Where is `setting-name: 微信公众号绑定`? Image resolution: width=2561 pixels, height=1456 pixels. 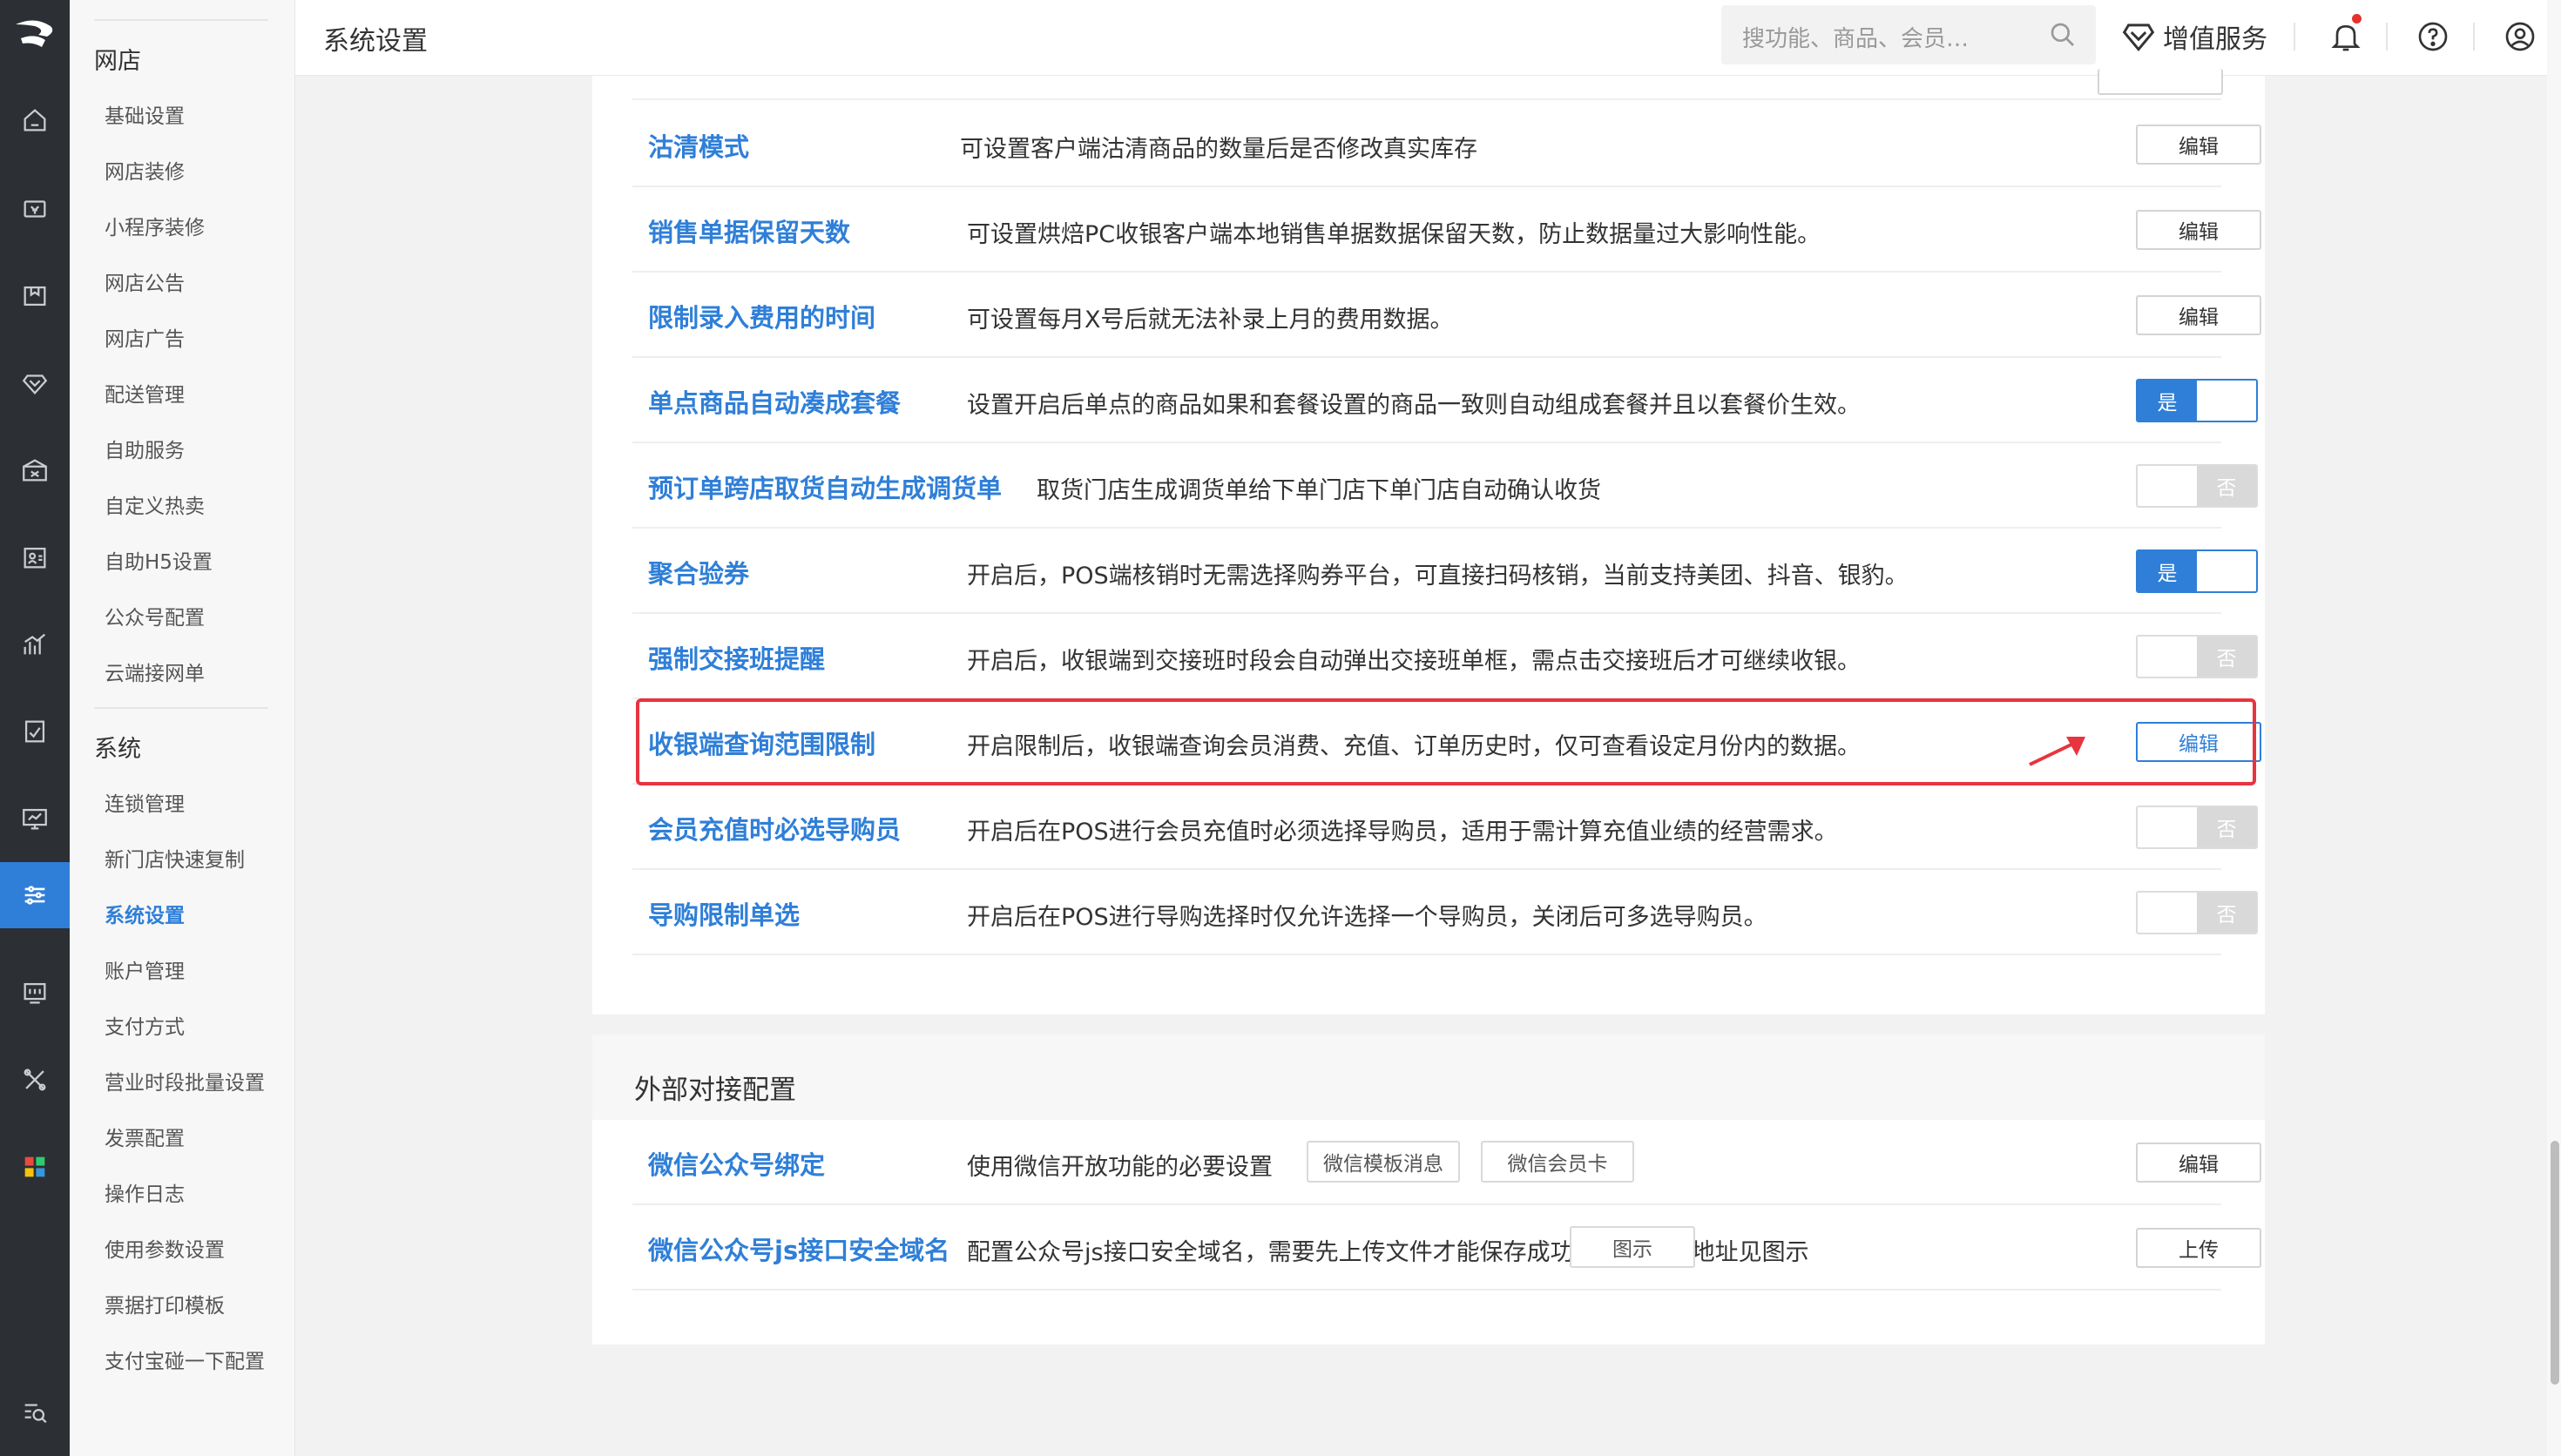 setting-name: 微信公众号绑定 is located at coordinates (736, 1163).